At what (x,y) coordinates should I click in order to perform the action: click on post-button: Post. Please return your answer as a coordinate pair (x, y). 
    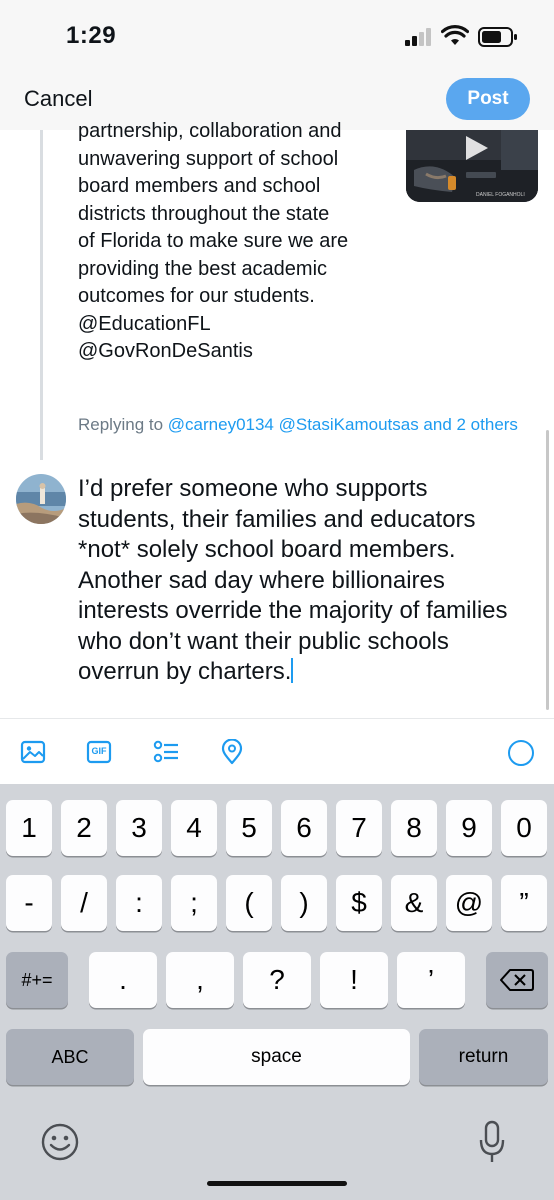
    Looking at the image, I should click on (488, 99).